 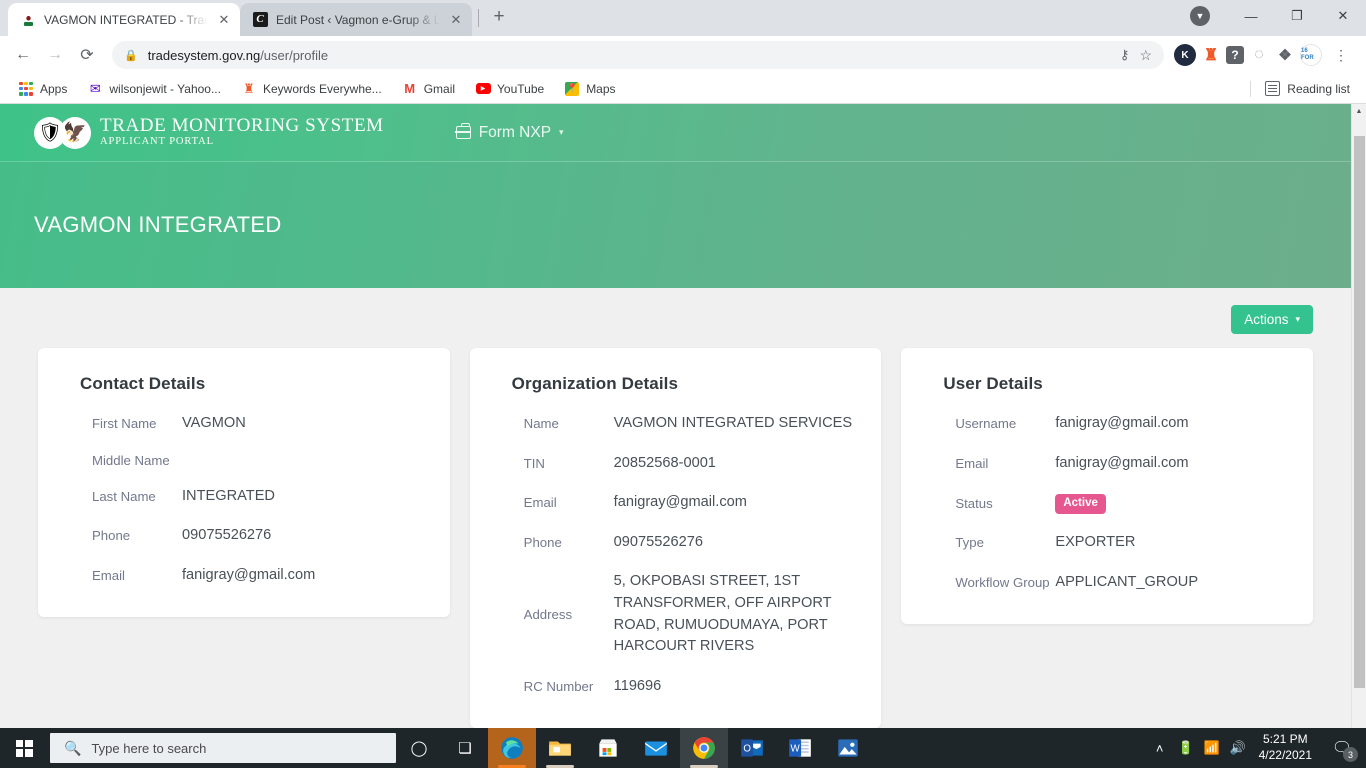 What do you see at coordinates (1285, 55) in the screenshot?
I see `puzzle-extension-icon: ❖` at bounding box center [1285, 55].